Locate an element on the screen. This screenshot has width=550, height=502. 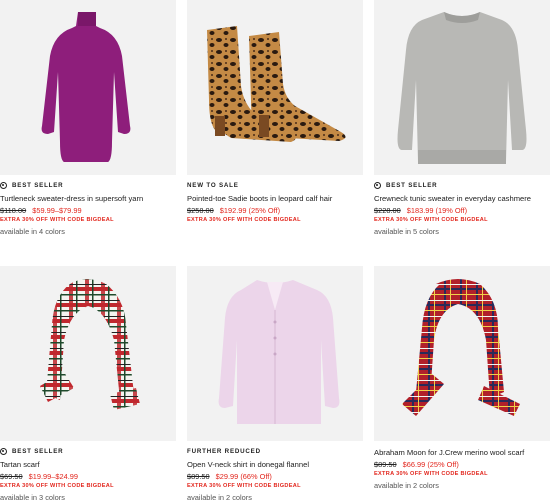
grey-tunic-sweater-icon is located at coordinates (462, 87).